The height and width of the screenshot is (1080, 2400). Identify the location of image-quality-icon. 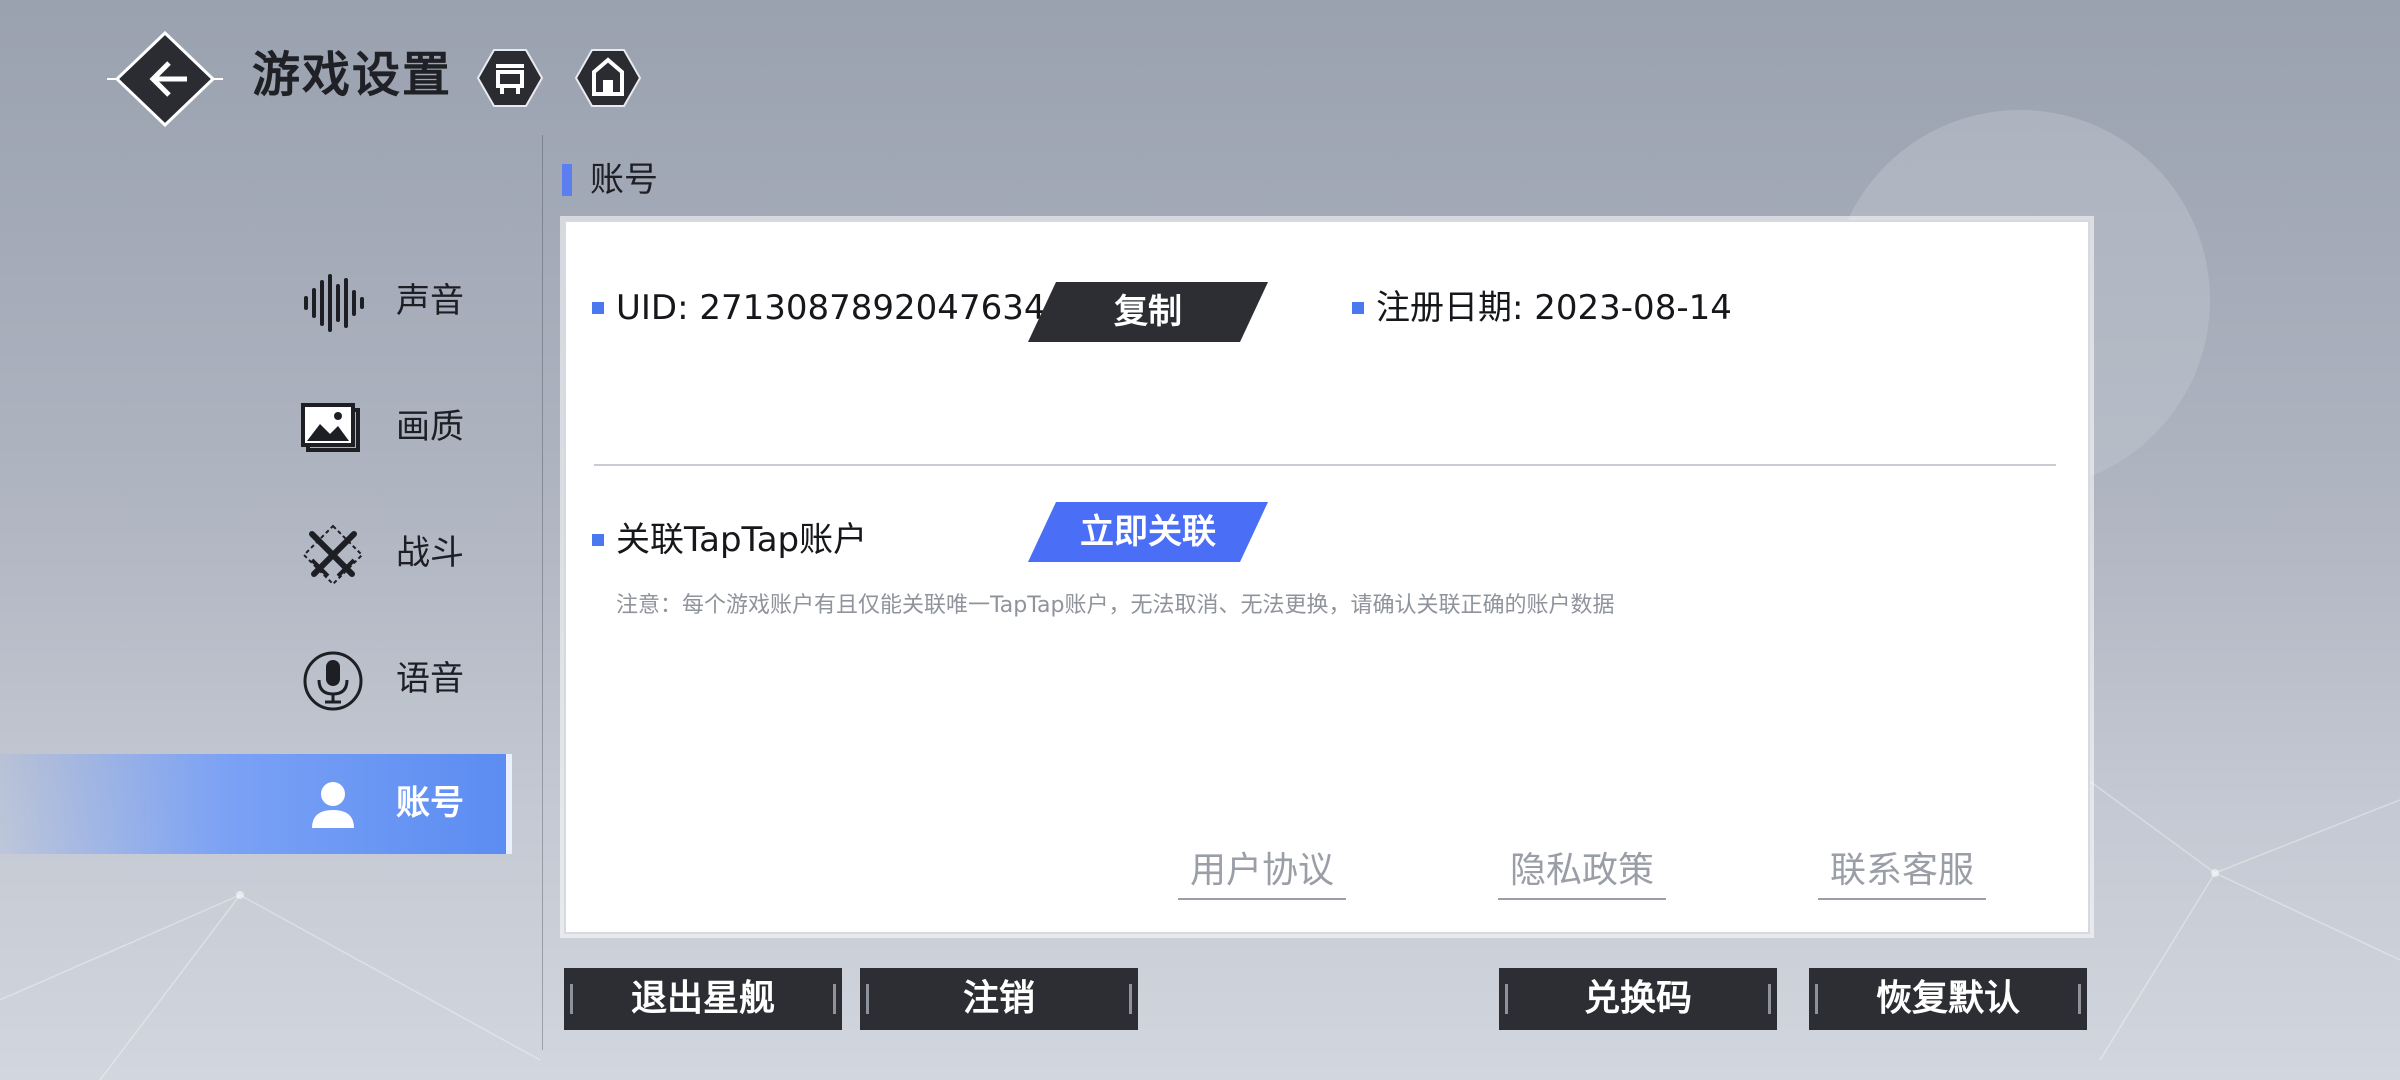
(330, 427).